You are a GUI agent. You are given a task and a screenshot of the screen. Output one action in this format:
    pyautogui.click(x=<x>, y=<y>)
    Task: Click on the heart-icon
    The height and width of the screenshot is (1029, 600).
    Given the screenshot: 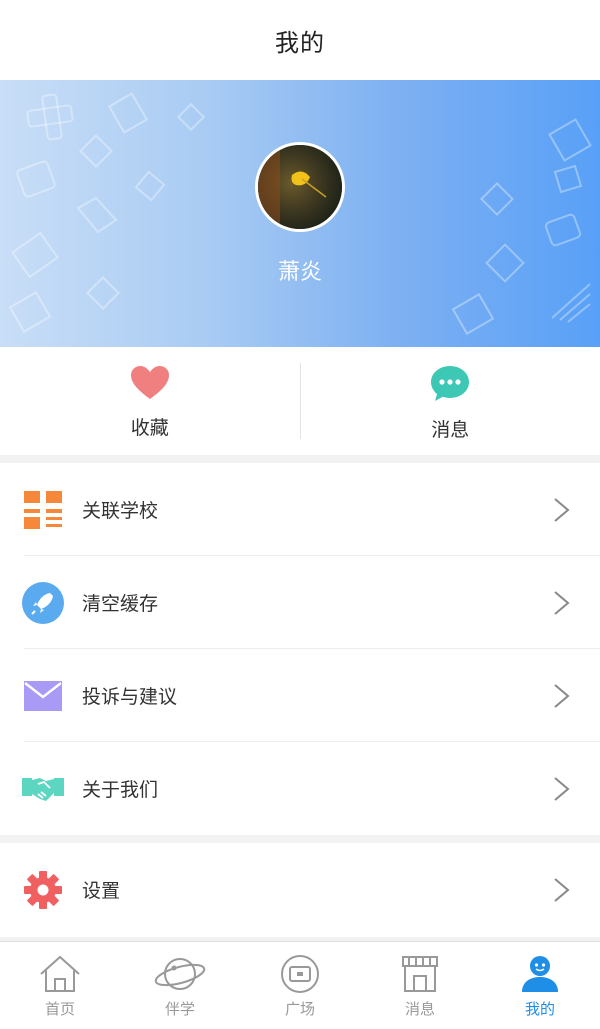 What is the action you would take?
    pyautogui.click(x=149, y=382)
    